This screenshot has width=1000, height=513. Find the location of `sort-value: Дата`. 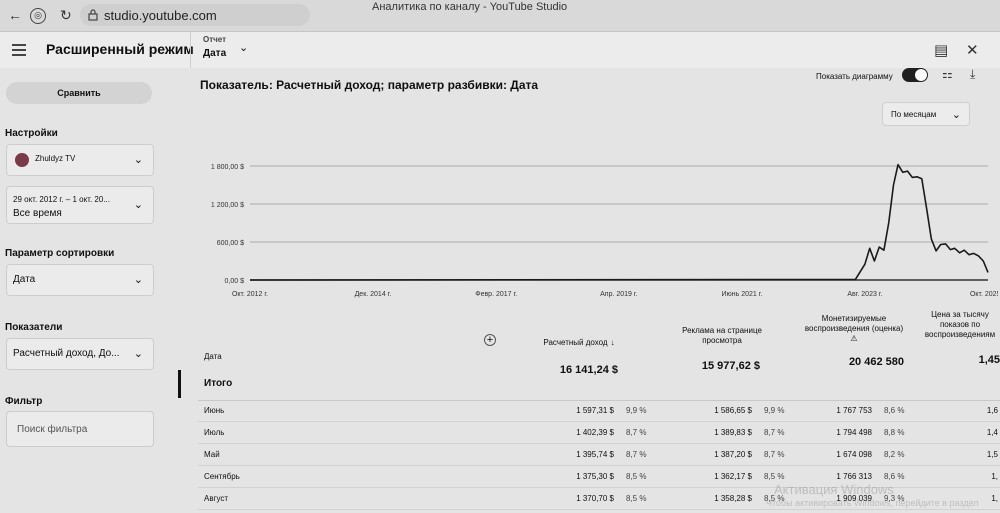

sort-value: Дата is located at coordinates (24, 279).